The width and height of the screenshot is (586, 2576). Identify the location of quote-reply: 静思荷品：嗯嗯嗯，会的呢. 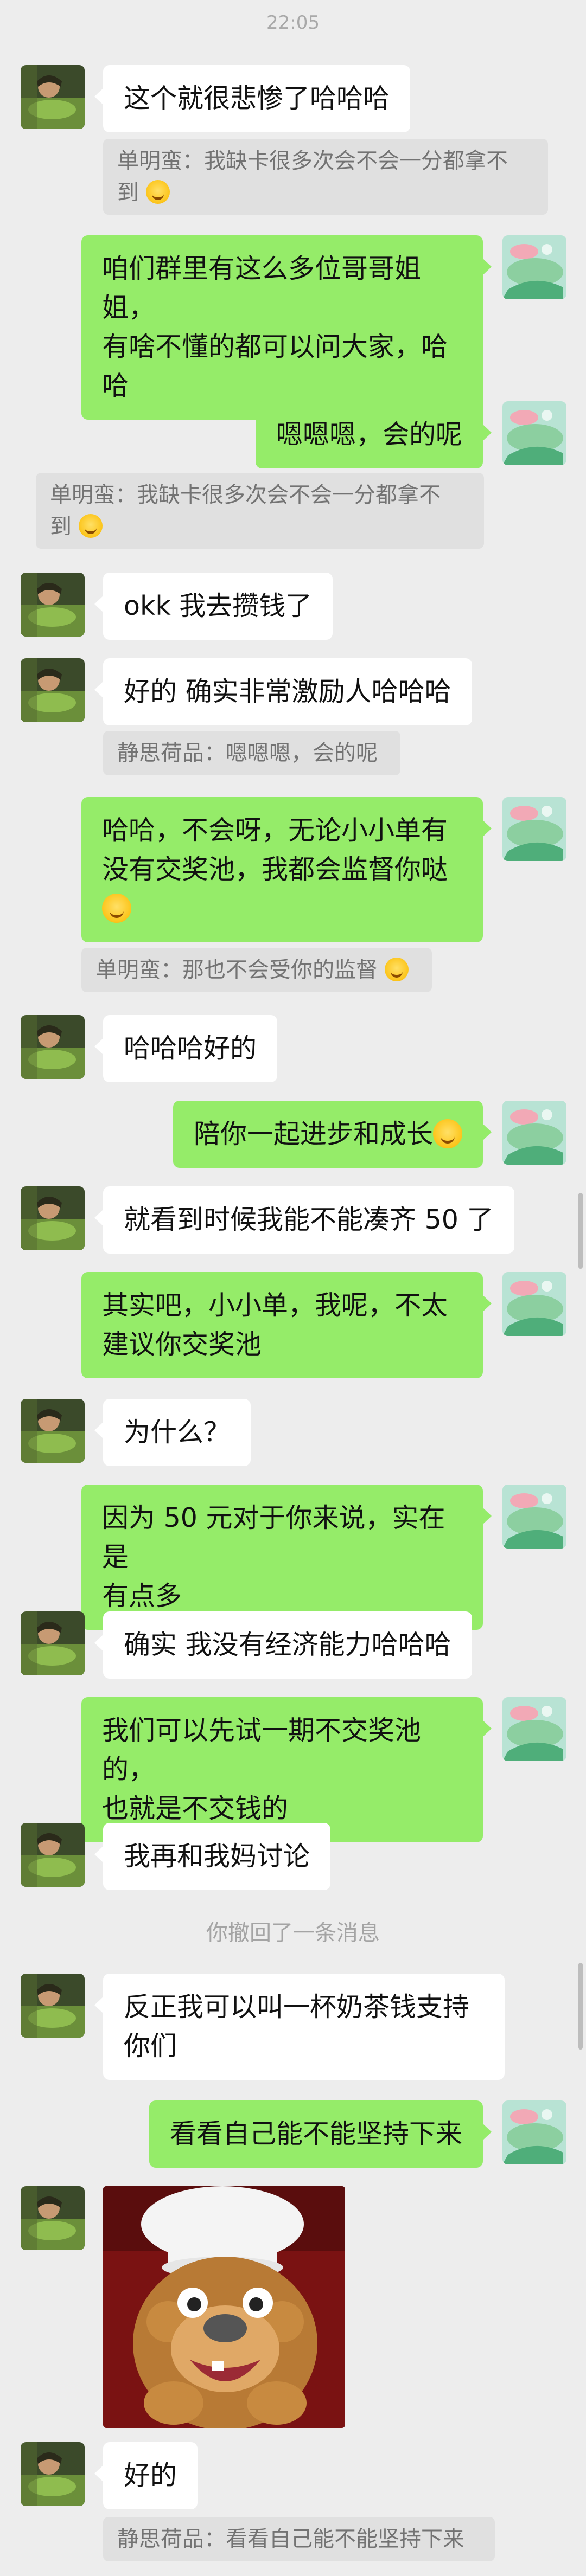
(252, 753).